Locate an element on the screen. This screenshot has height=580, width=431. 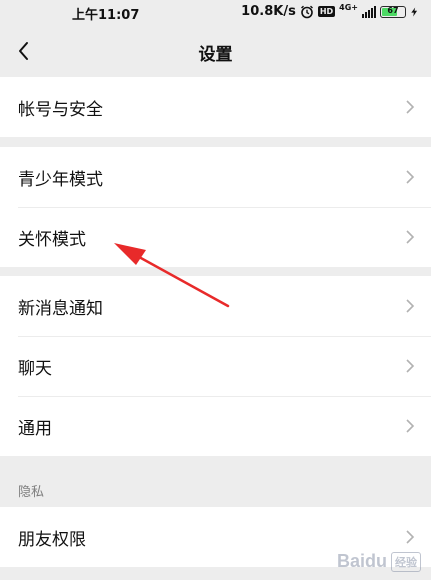
settings-item-notifications: 新消息通知 is located at coordinates (215, 306).